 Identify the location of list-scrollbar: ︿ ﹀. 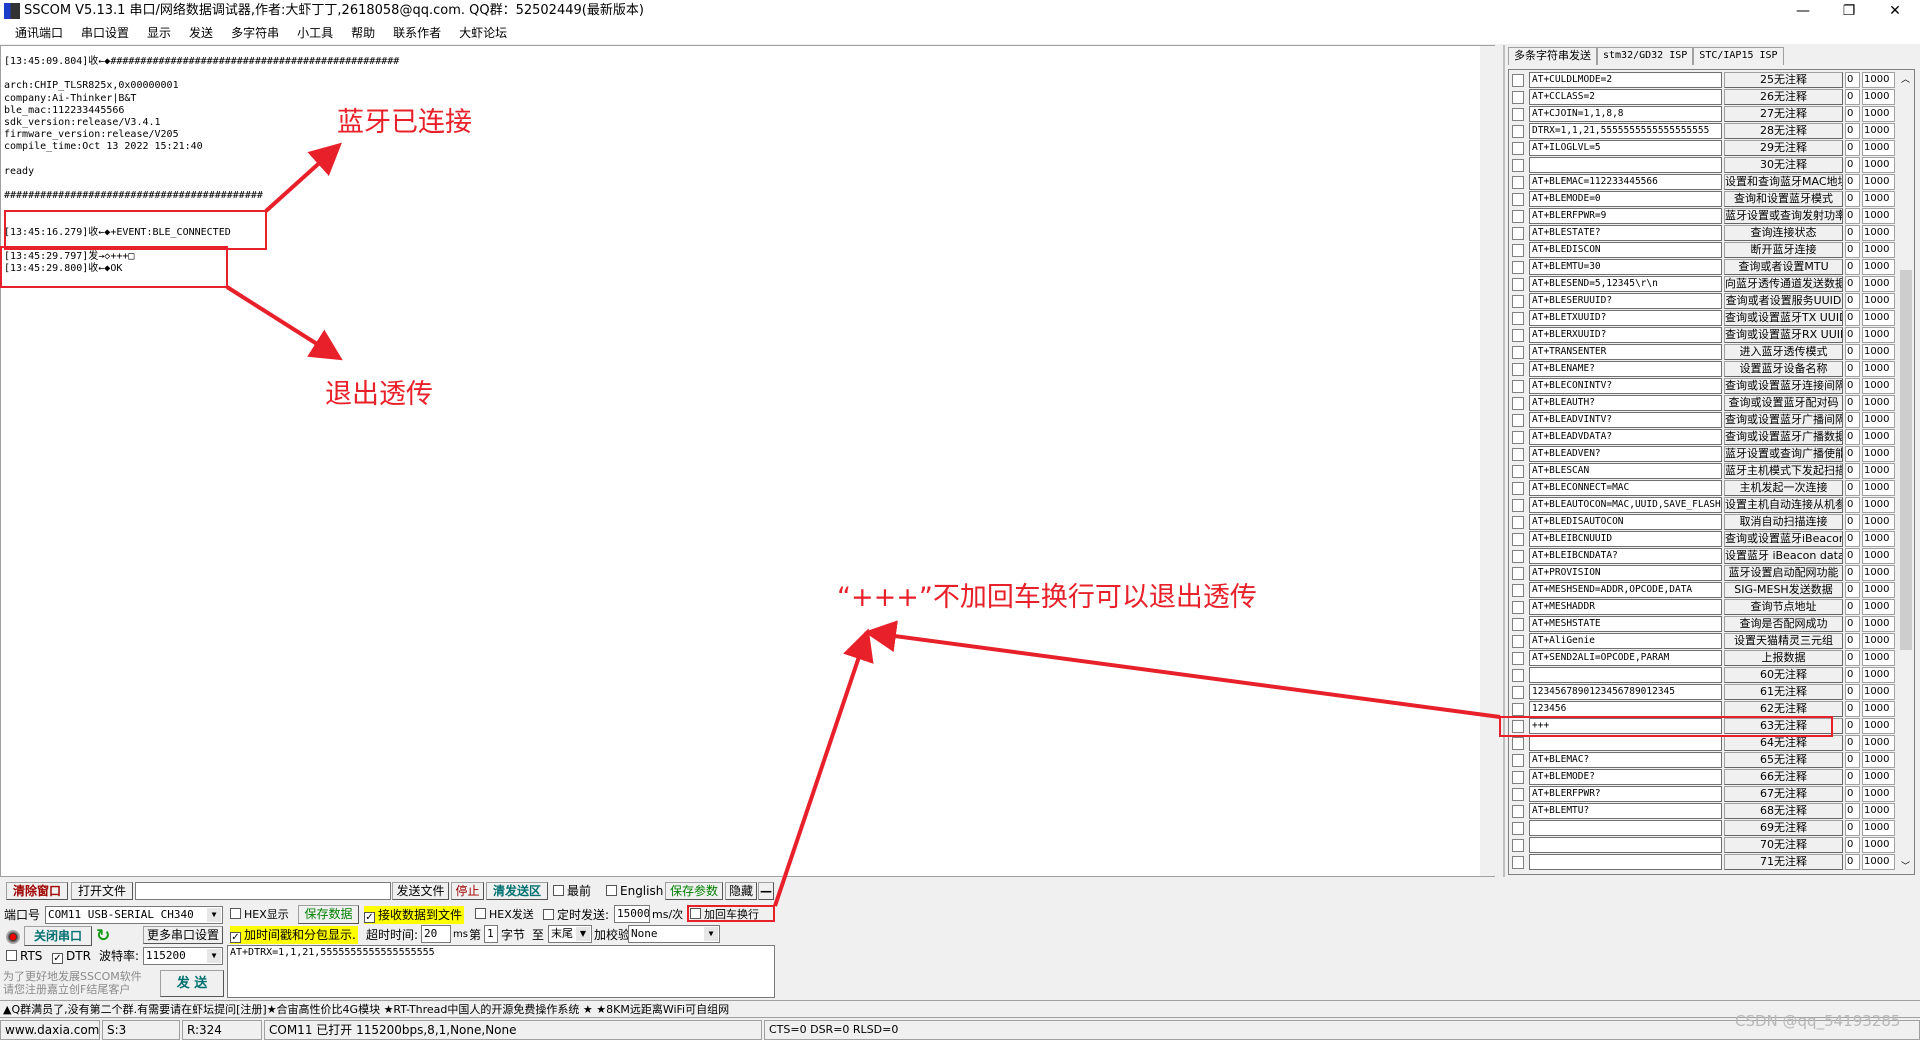
(1906, 472).